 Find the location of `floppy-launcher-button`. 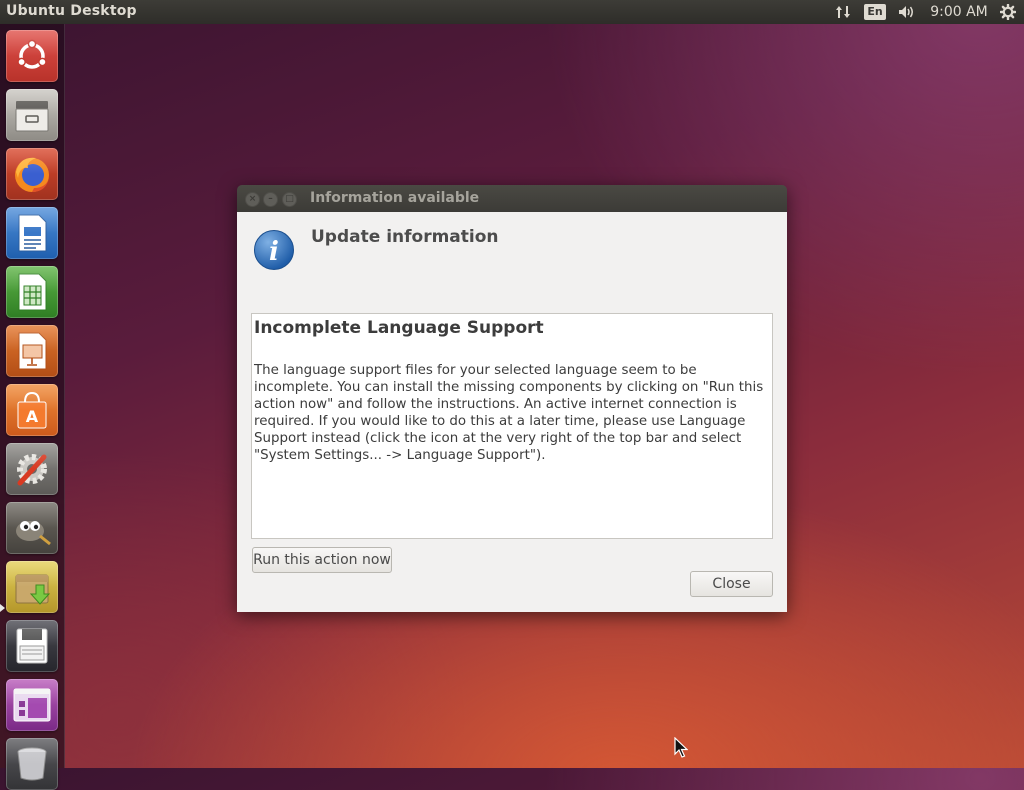

floppy-launcher-button is located at coordinates (32, 646).